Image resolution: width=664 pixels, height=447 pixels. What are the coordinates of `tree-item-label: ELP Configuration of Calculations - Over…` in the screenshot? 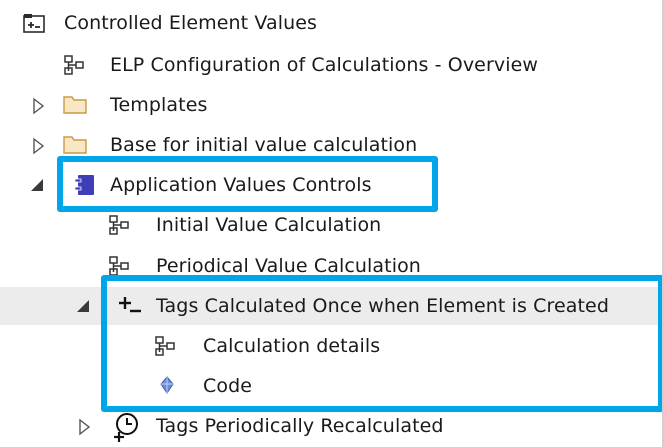 It's located at (324, 65).